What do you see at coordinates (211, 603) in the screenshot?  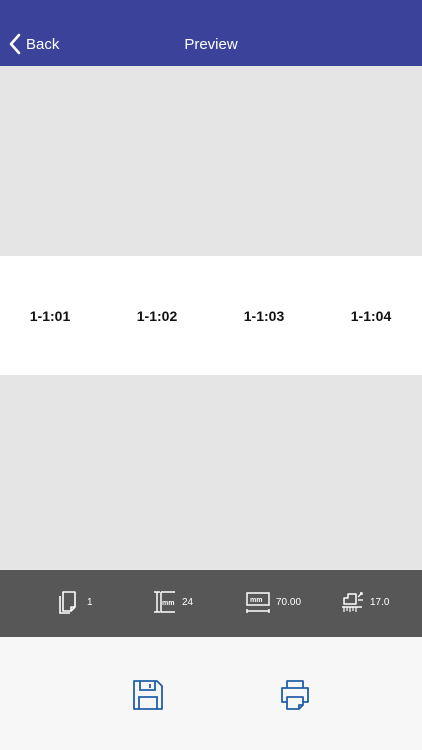 I see `print-settings-bar: 1 mm 24 mm 70.00 17.0` at bounding box center [211, 603].